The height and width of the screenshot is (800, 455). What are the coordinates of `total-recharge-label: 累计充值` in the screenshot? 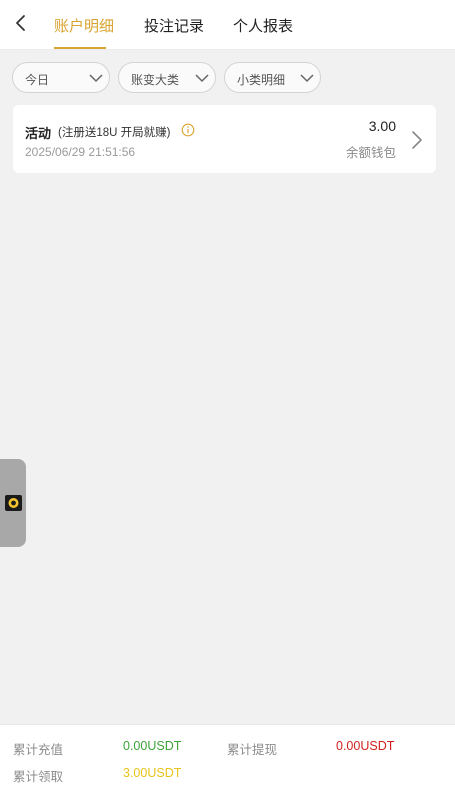 It's located at (38, 750).